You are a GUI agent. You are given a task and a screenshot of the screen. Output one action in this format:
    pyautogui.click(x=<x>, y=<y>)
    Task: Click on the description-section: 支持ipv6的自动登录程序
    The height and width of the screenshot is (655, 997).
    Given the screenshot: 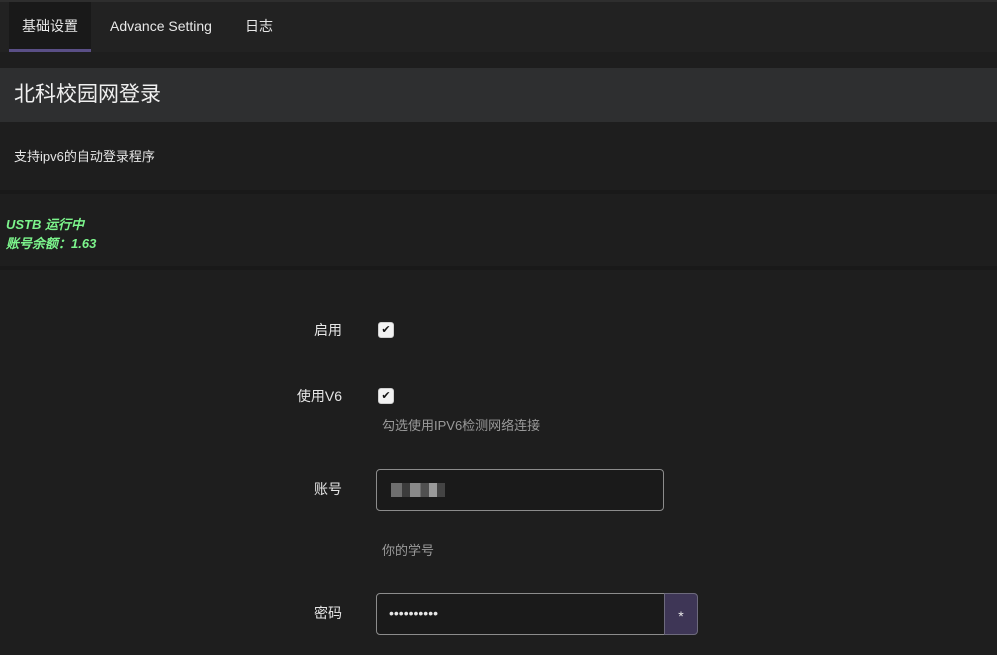 What is the action you would take?
    pyautogui.click(x=498, y=156)
    